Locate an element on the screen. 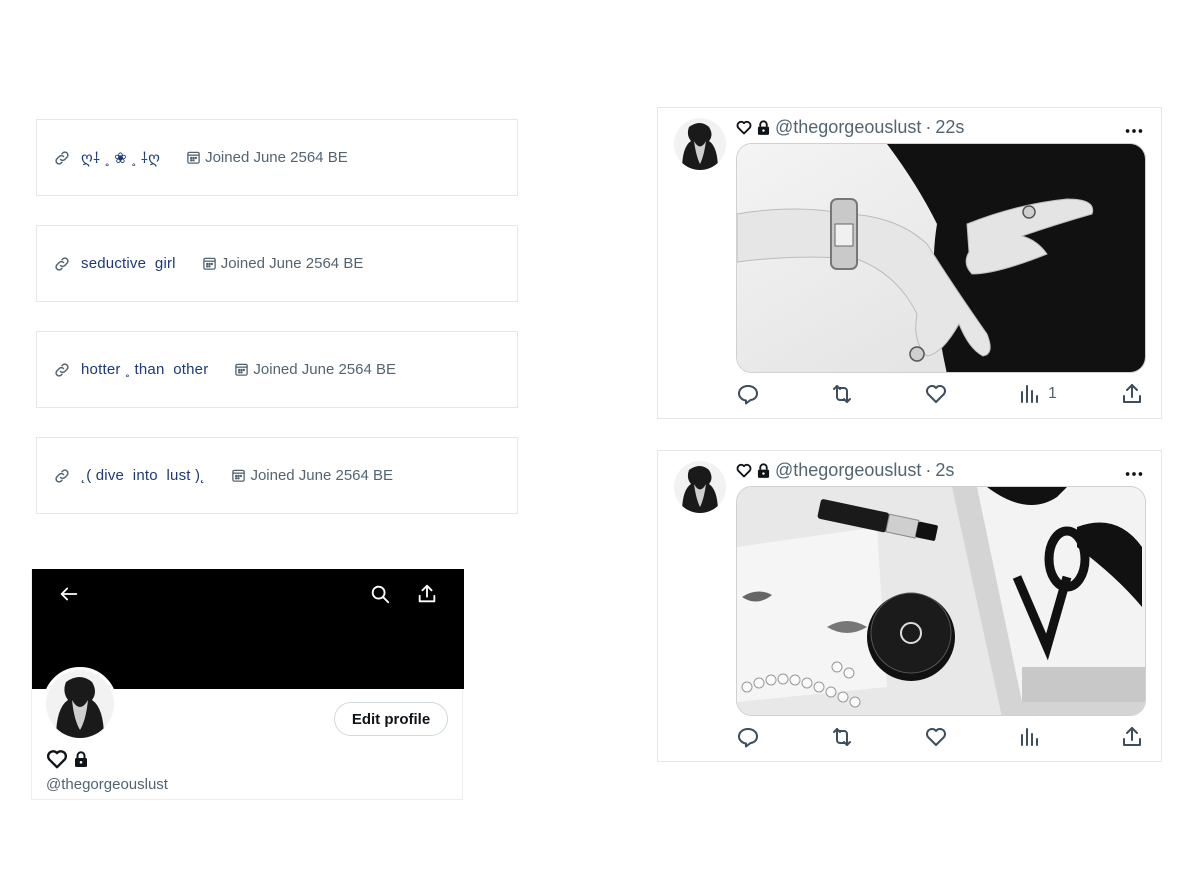 The image size is (1200, 870). tweet-time: 22s is located at coordinates (949, 127).